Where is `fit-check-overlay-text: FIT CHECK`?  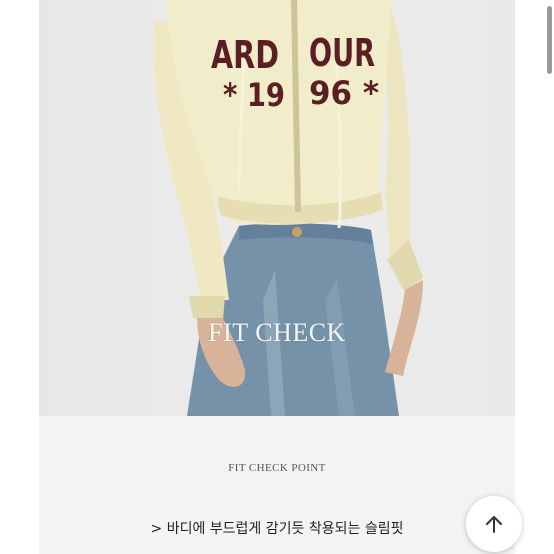 fit-check-overlay-text: FIT CHECK is located at coordinates (277, 332).